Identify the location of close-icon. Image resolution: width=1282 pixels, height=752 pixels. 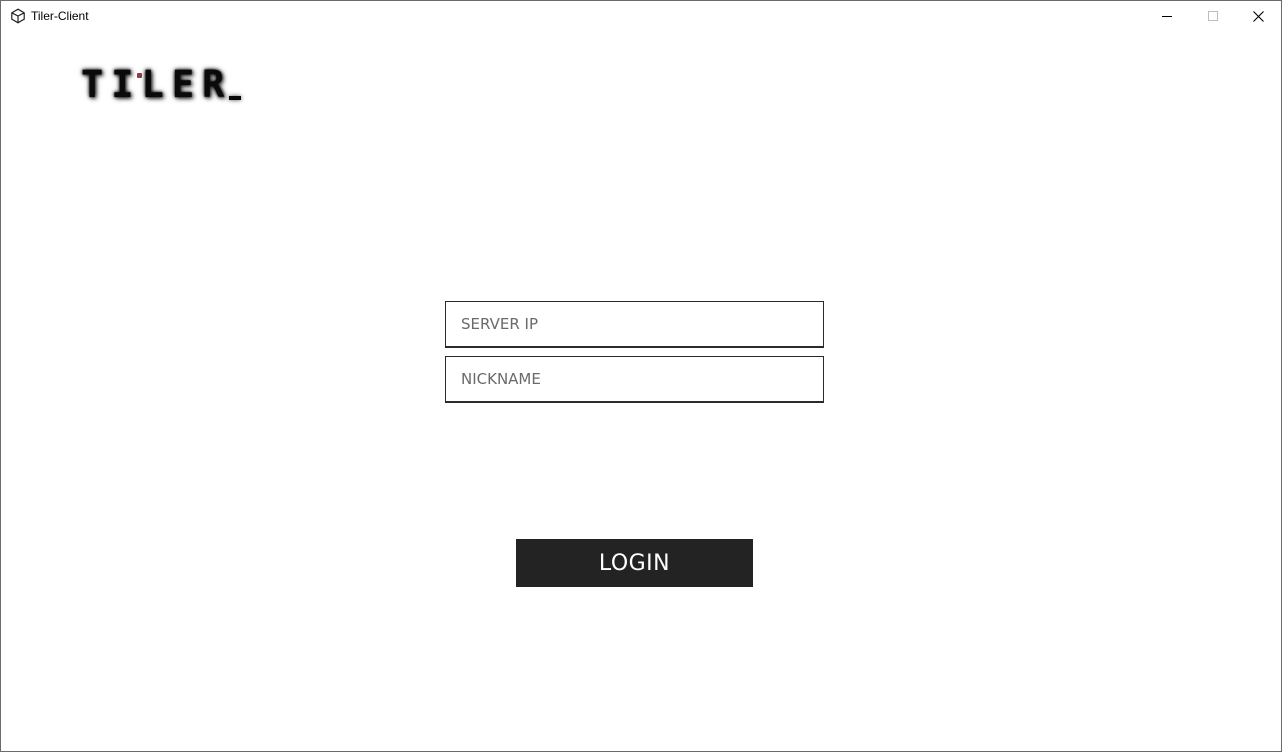
(1258, 16).